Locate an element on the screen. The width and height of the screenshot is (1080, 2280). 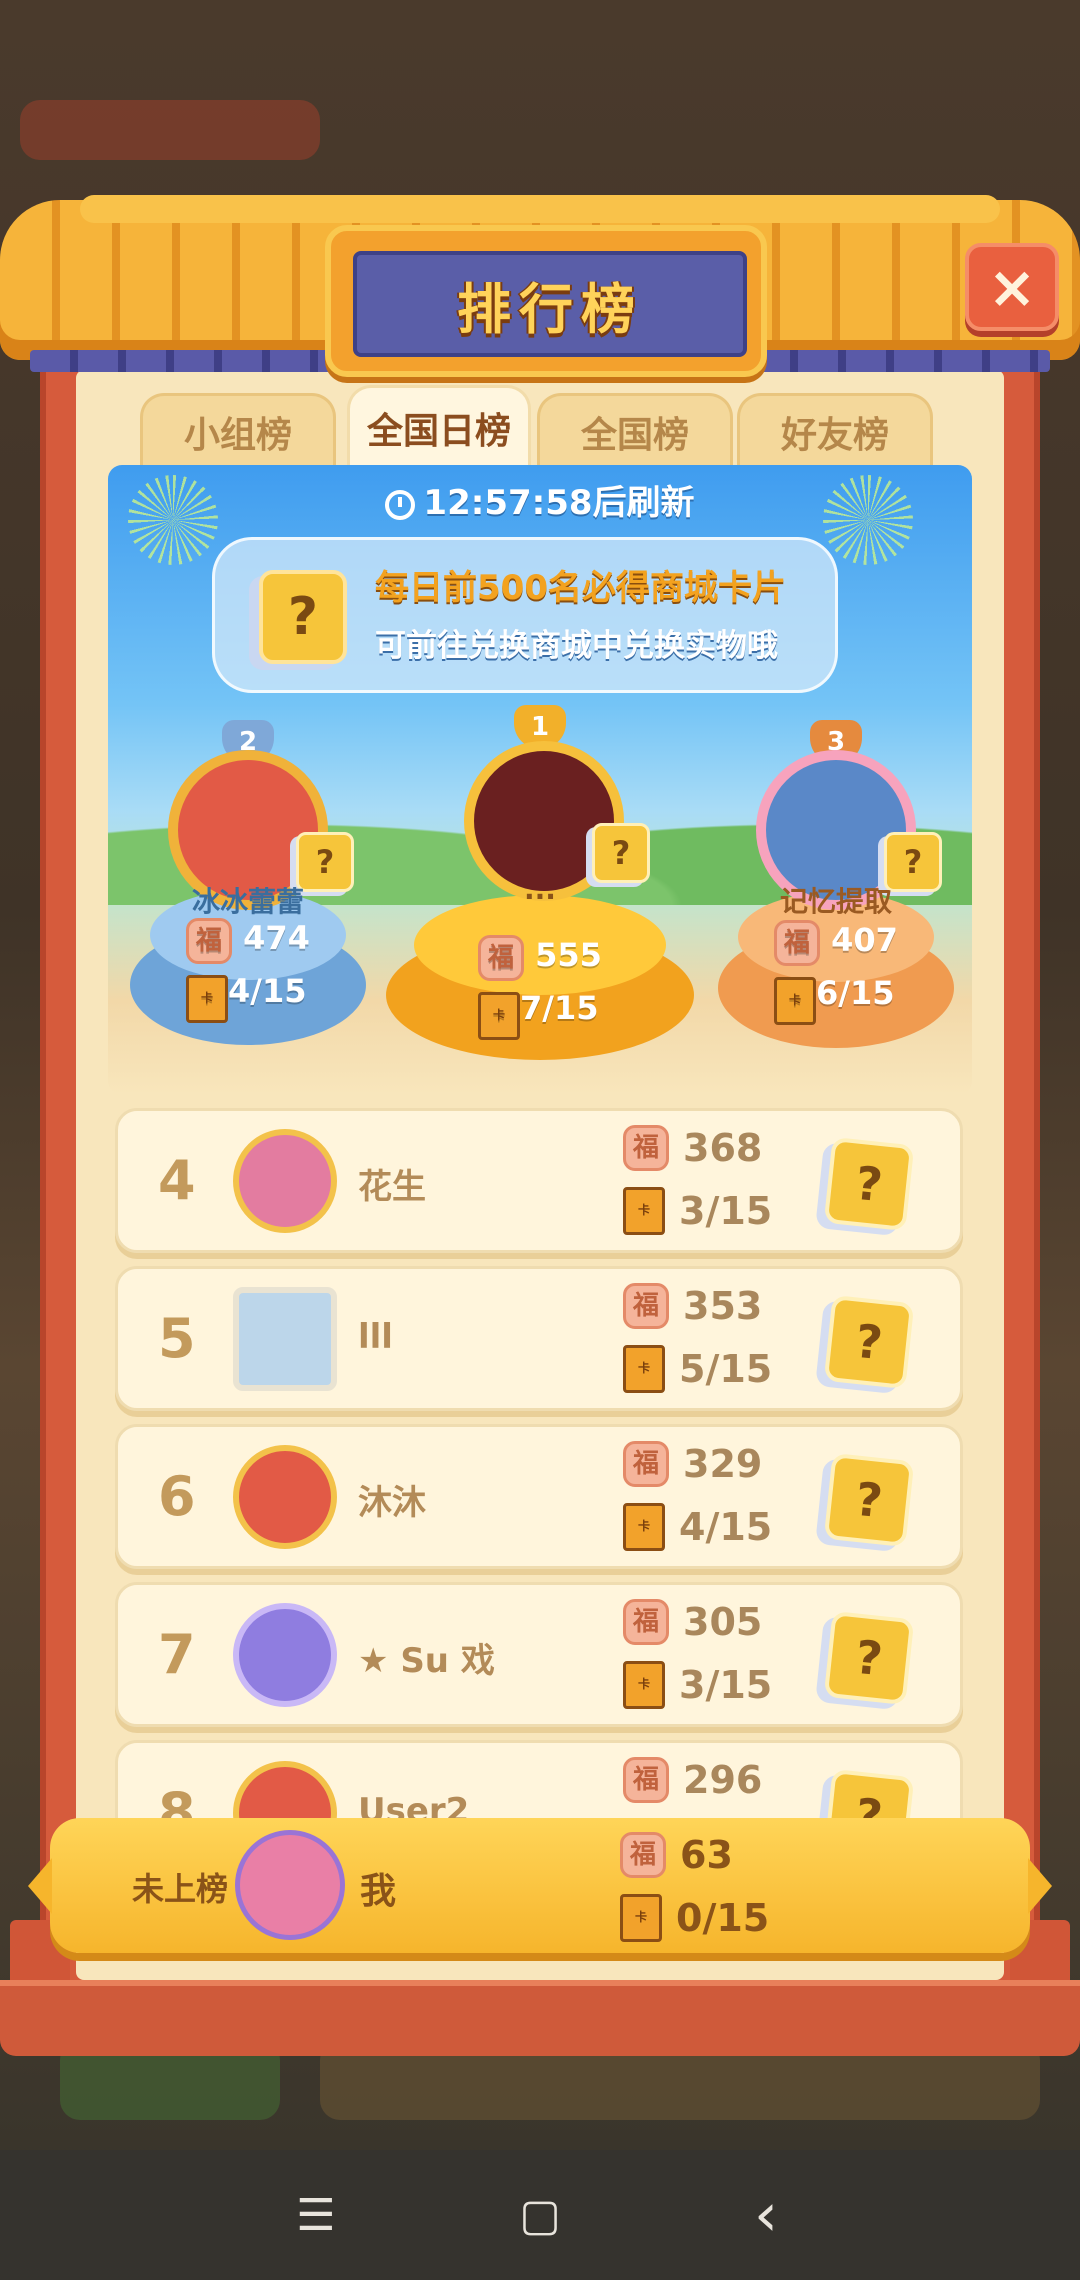
player-score: 305 is located at coordinates (723, 1622).